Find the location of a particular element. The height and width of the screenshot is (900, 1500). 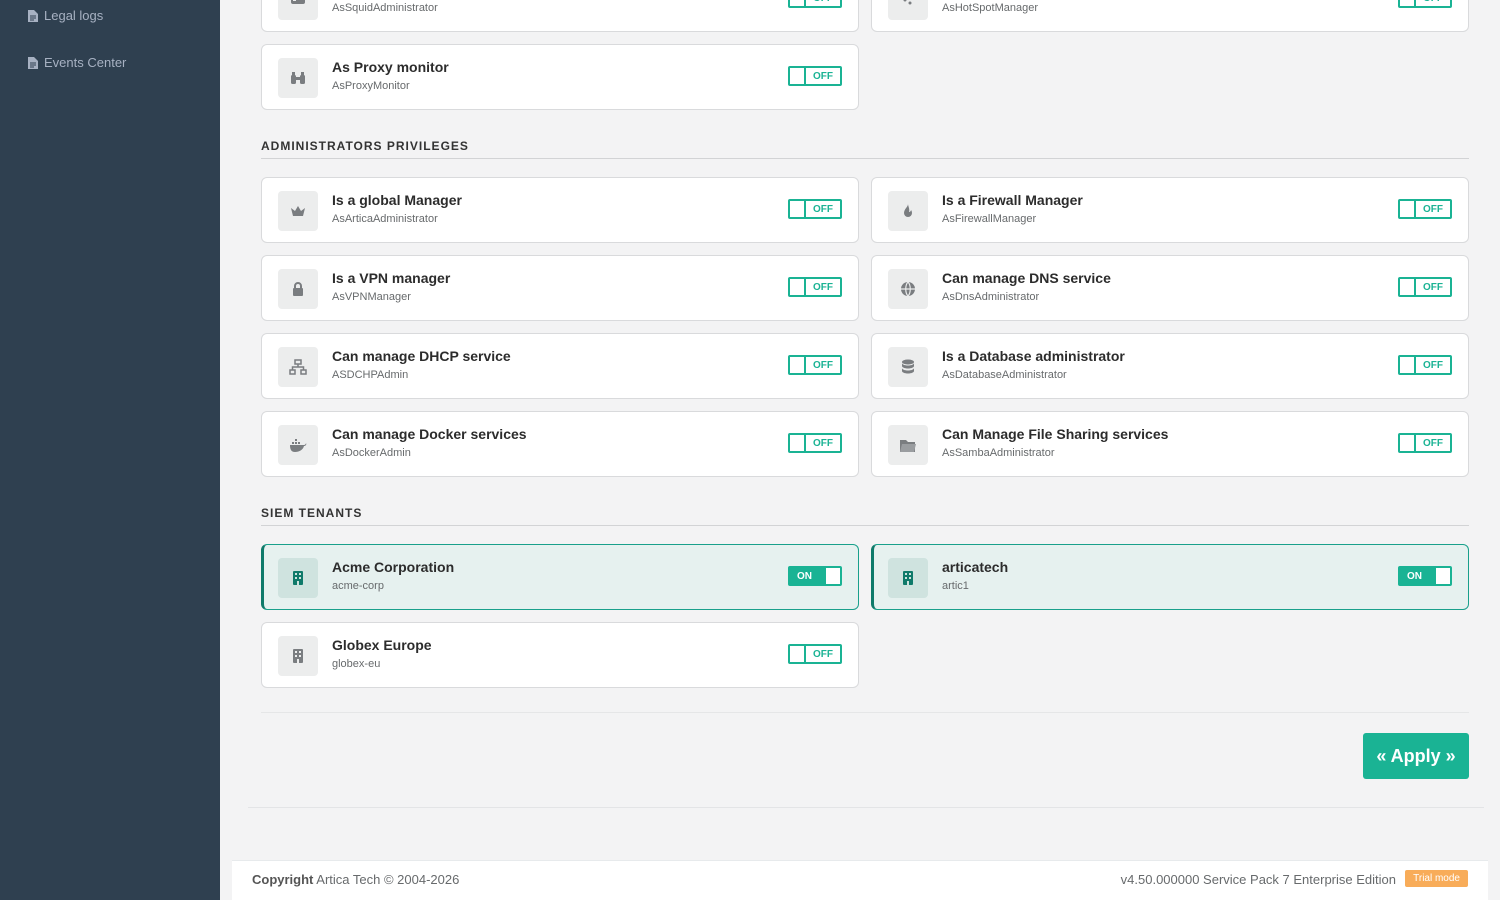

card-title: Is a Firewall Manager is located at coordinates (1012, 200).